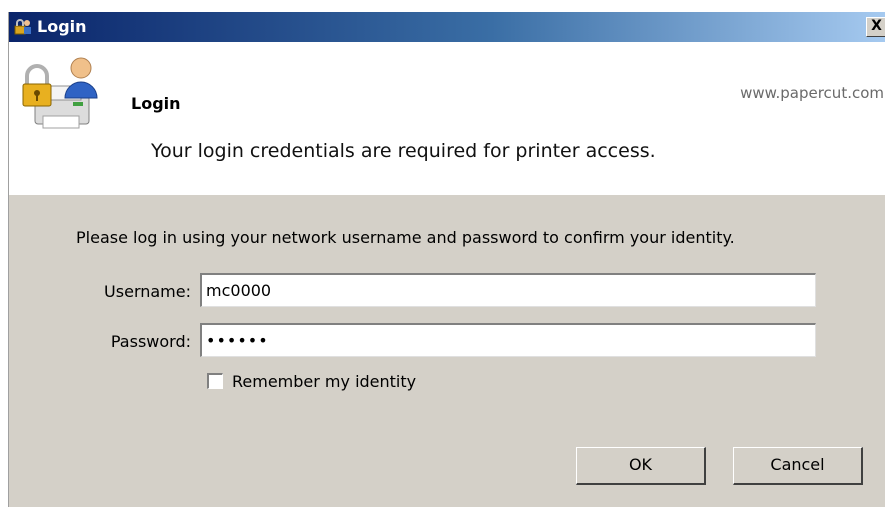  I want to click on remember-identity-label: Remember my identity, so click(324, 381).